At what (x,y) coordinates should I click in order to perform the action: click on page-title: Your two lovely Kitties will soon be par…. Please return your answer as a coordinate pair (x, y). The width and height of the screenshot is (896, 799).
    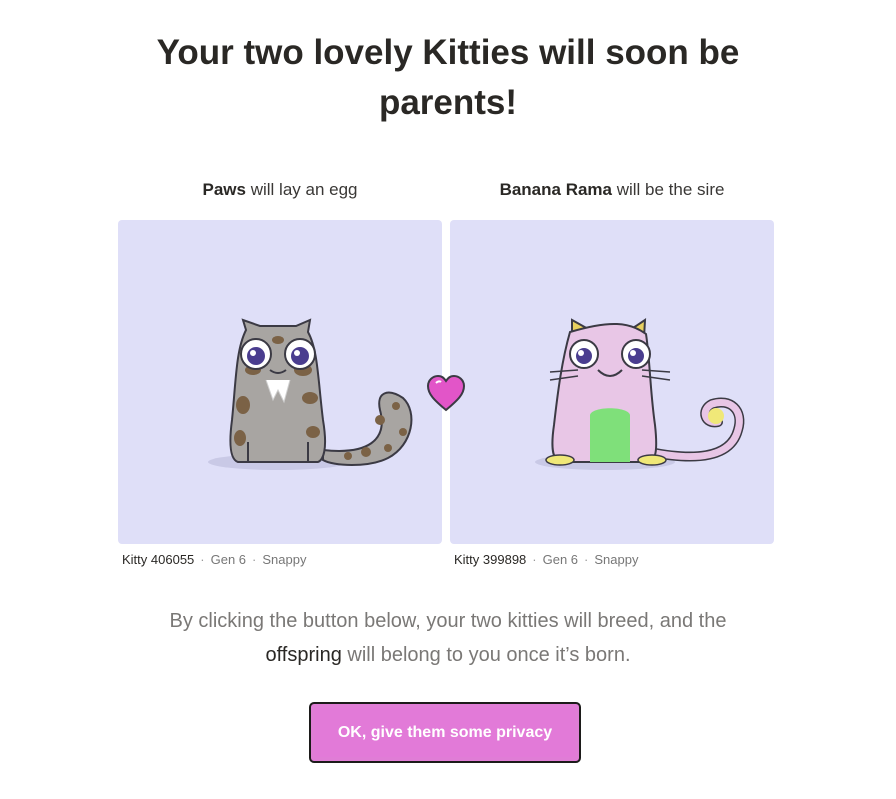
    Looking at the image, I should click on (448, 78).